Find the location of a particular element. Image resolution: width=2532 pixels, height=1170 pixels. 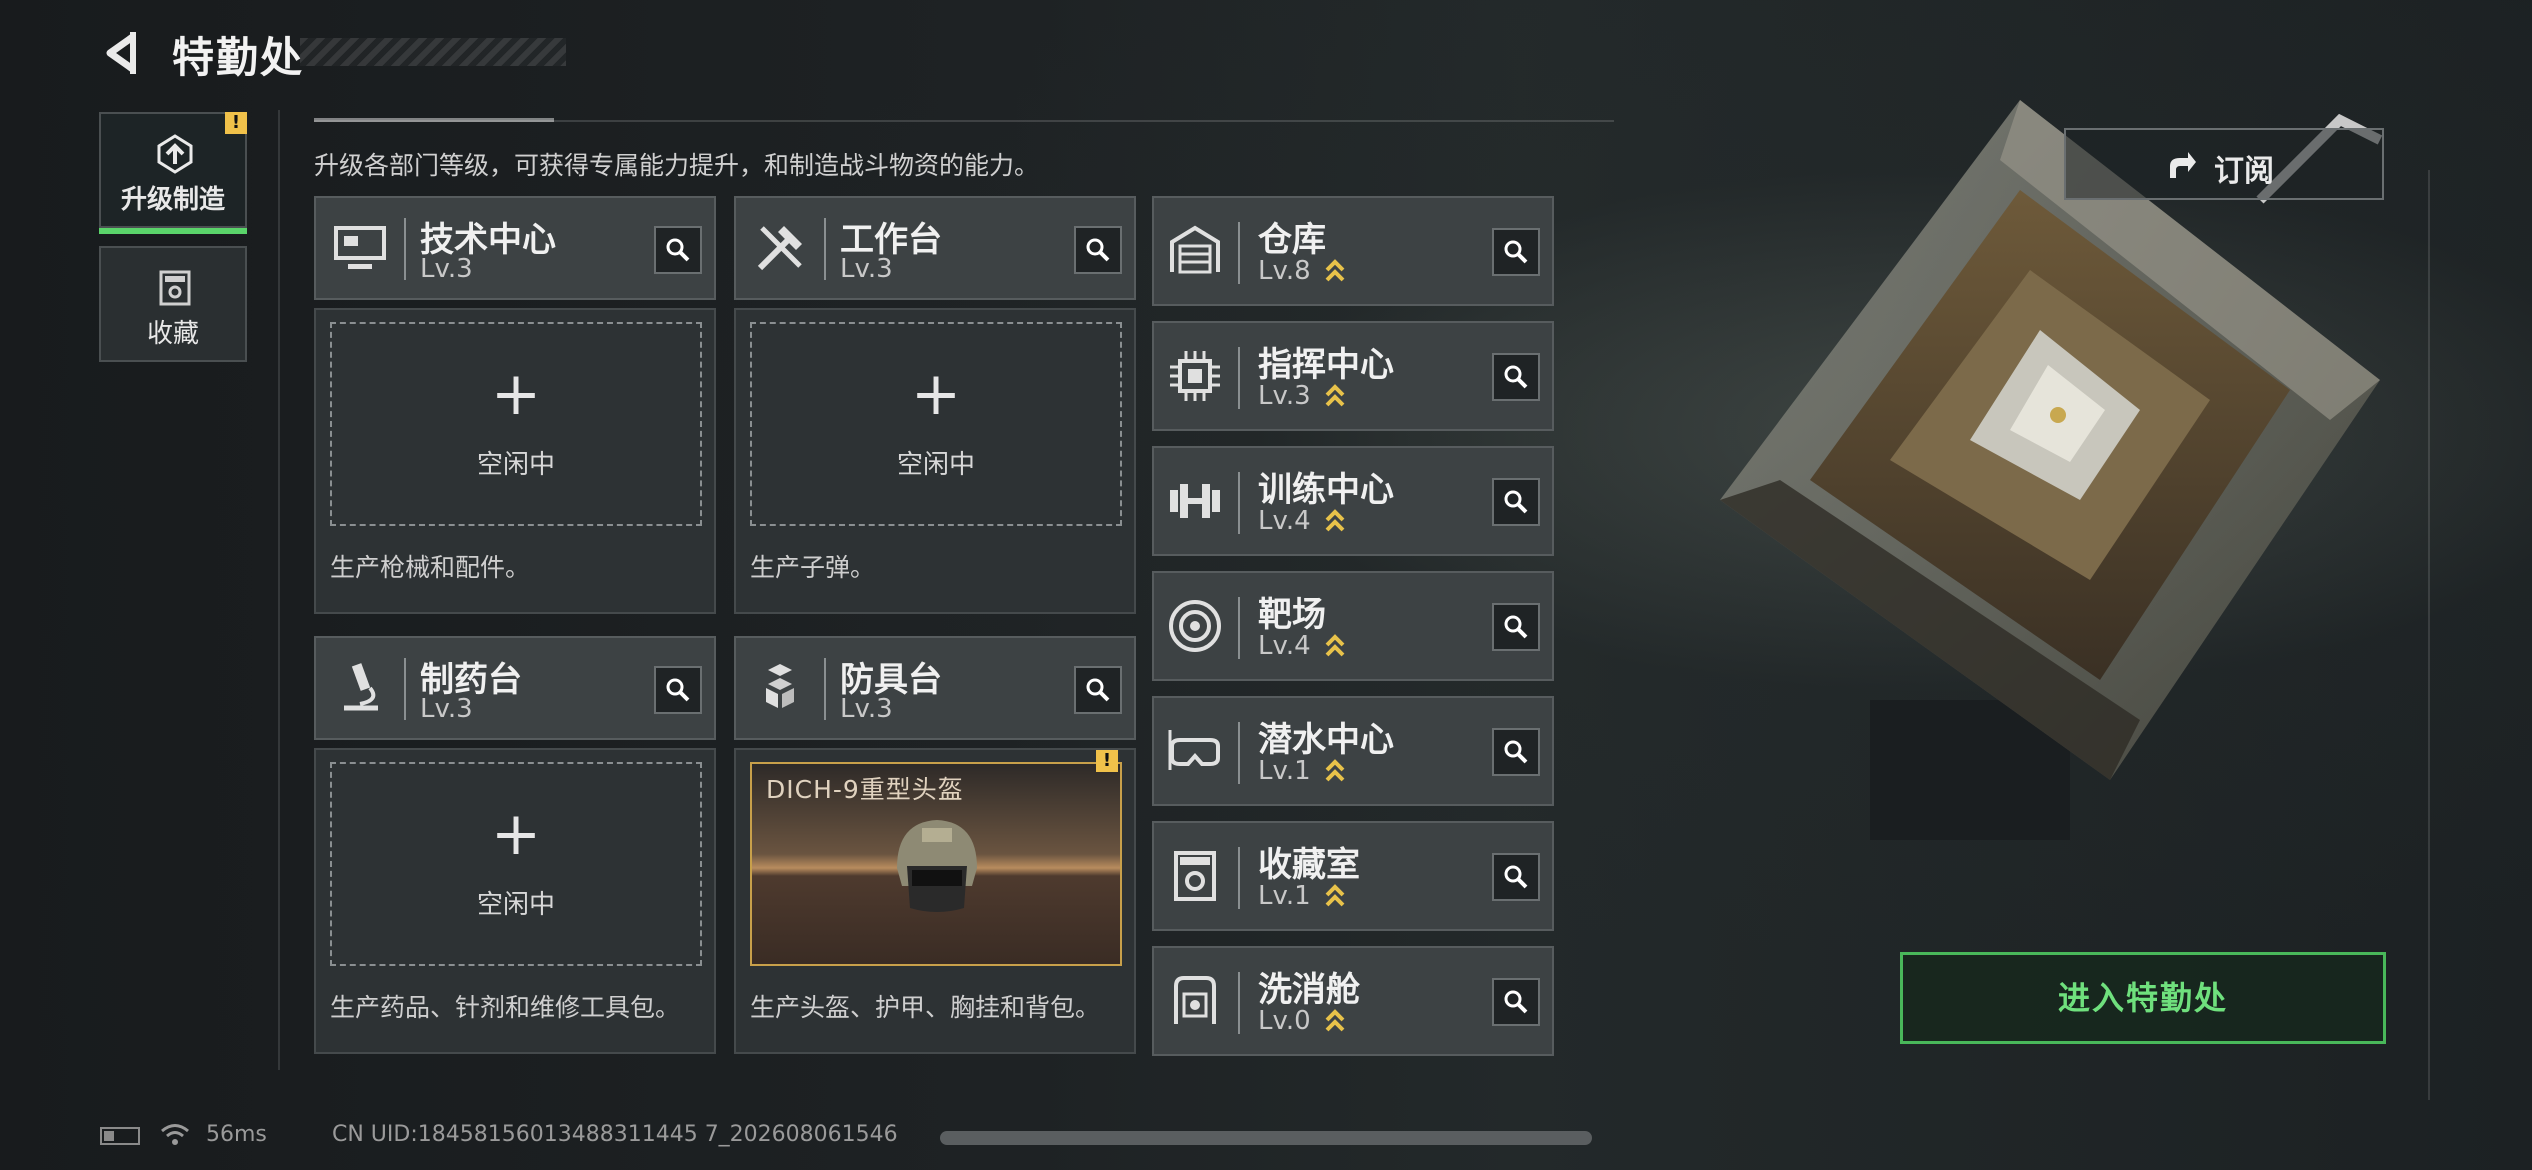

card-body-armor-bench: DICH-9重型头盔 ! 生产头盔、护甲、胸挂和背包。 is located at coordinates (935, 901).